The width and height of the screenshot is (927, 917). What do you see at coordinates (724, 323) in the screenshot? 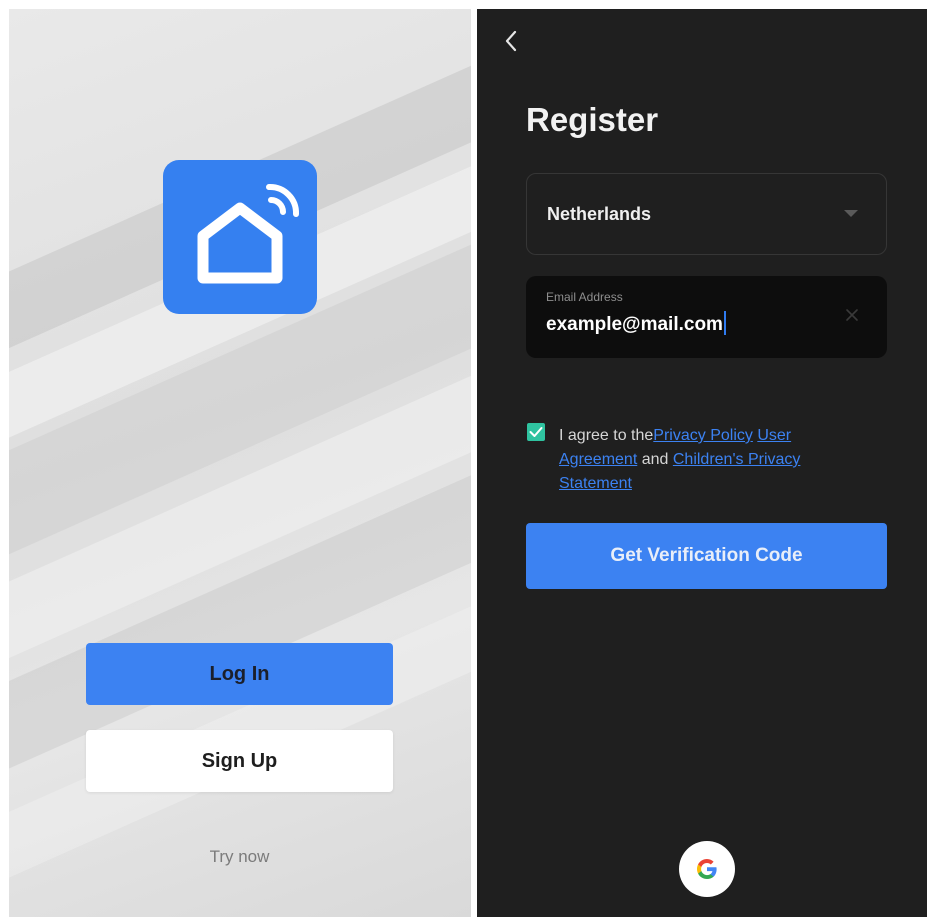
I see `text-cursor` at bounding box center [724, 323].